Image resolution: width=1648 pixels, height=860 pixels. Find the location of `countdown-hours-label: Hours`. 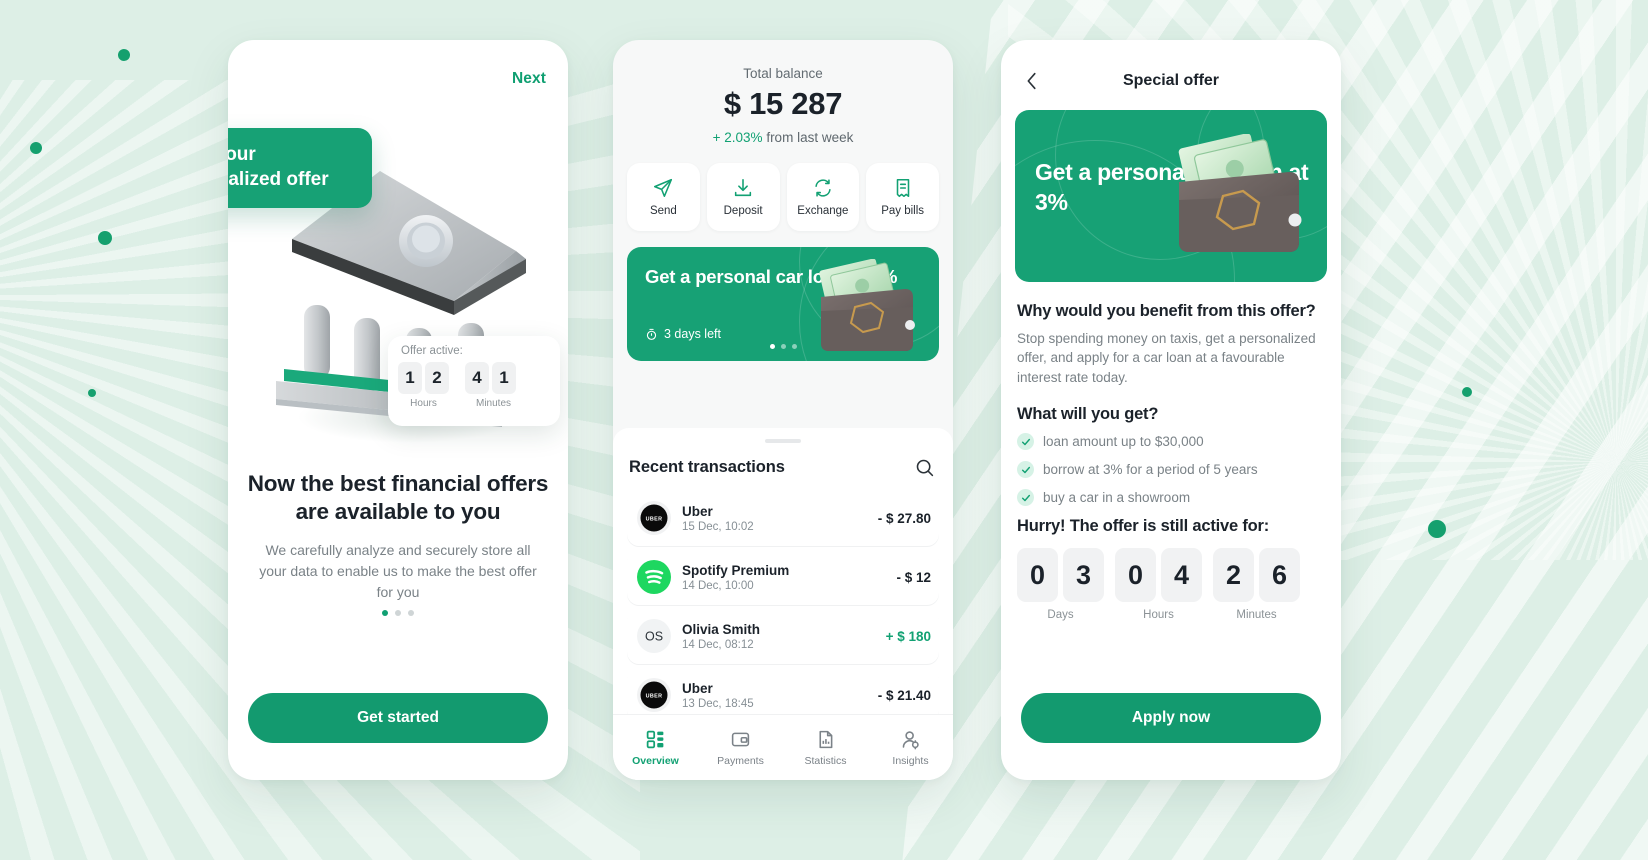

countdown-hours-label: Hours is located at coordinates (1158, 615).